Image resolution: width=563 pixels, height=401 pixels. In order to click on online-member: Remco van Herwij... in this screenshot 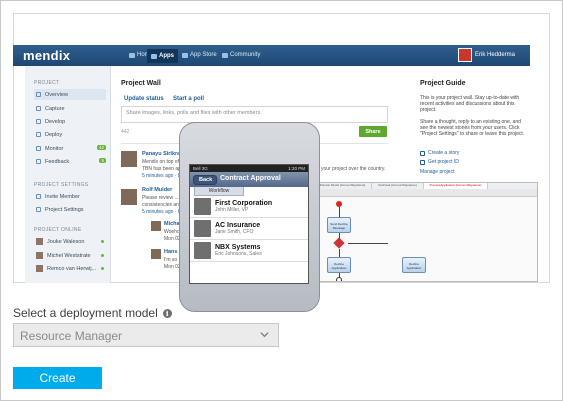, I will do `click(70, 268)`.